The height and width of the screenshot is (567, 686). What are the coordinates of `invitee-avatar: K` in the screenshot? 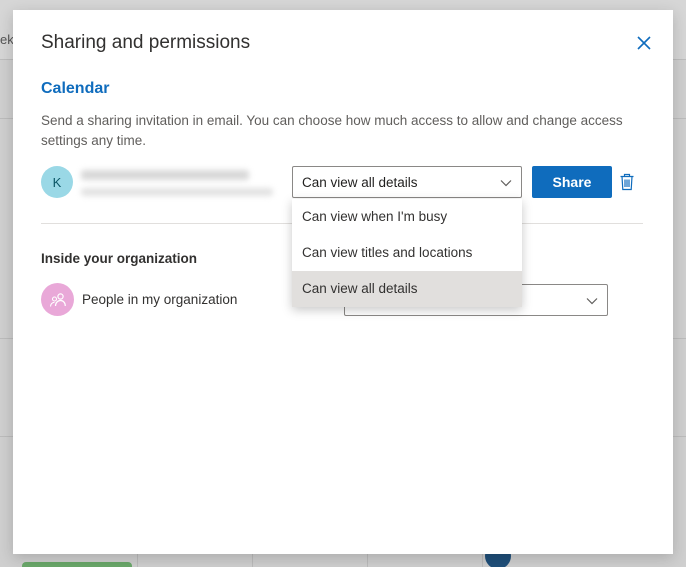 It's located at (57, 182).